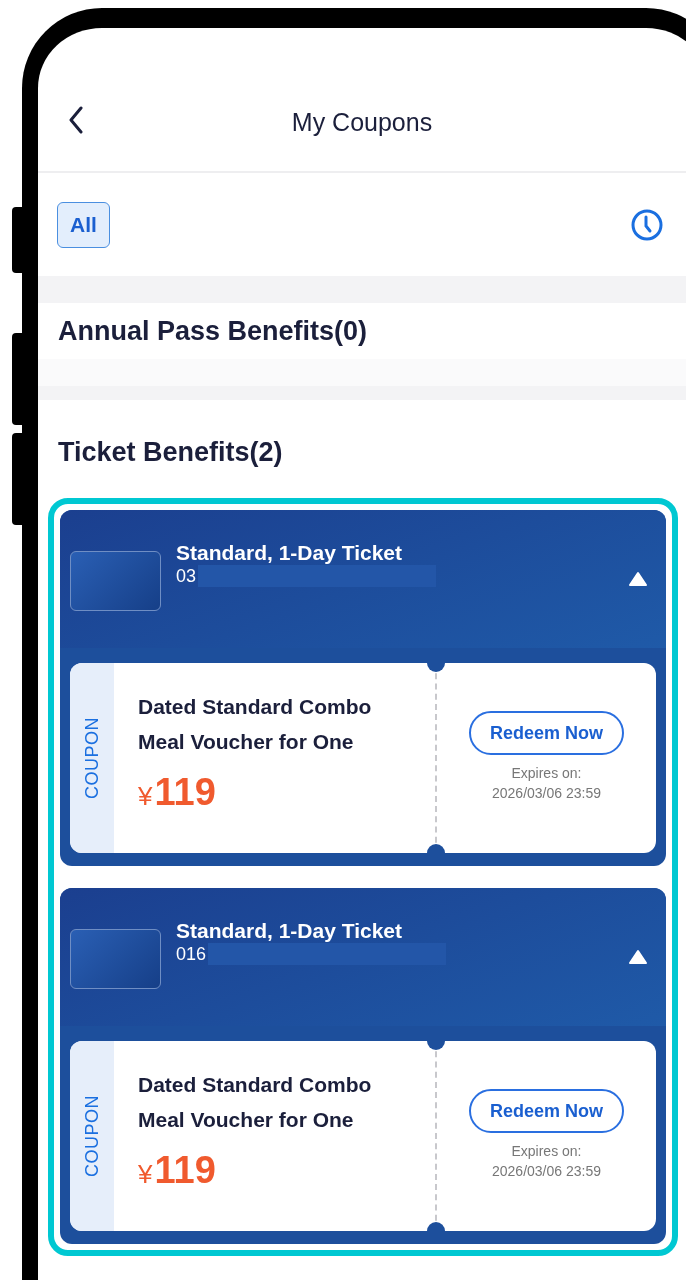 This screenshot has width=686, height=1280. I want to click on section-title: Ticket Benefits(2), so click(170, 452).